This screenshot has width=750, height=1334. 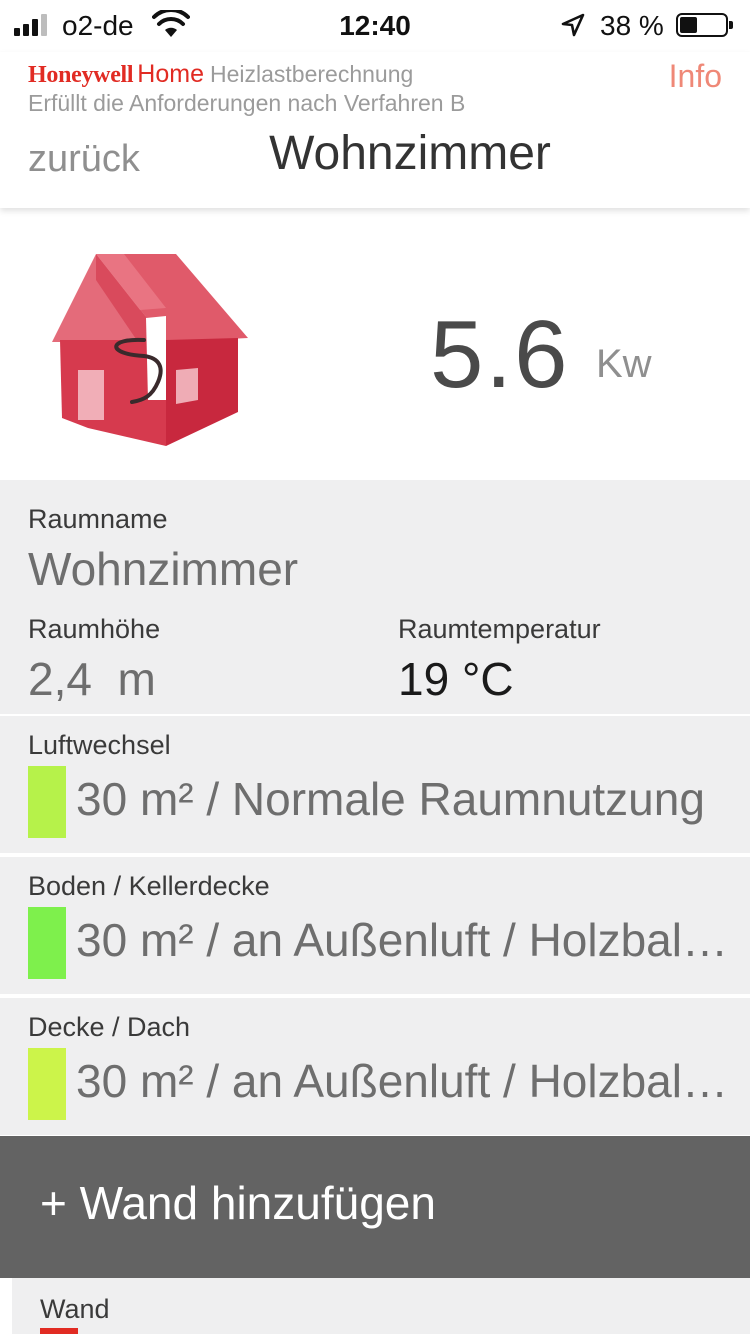 What do you see at coordinates (375, 26) in the screenshot?
I see `status-bar: o2-de 12:40 38 %` at bounding box center [375, 26].